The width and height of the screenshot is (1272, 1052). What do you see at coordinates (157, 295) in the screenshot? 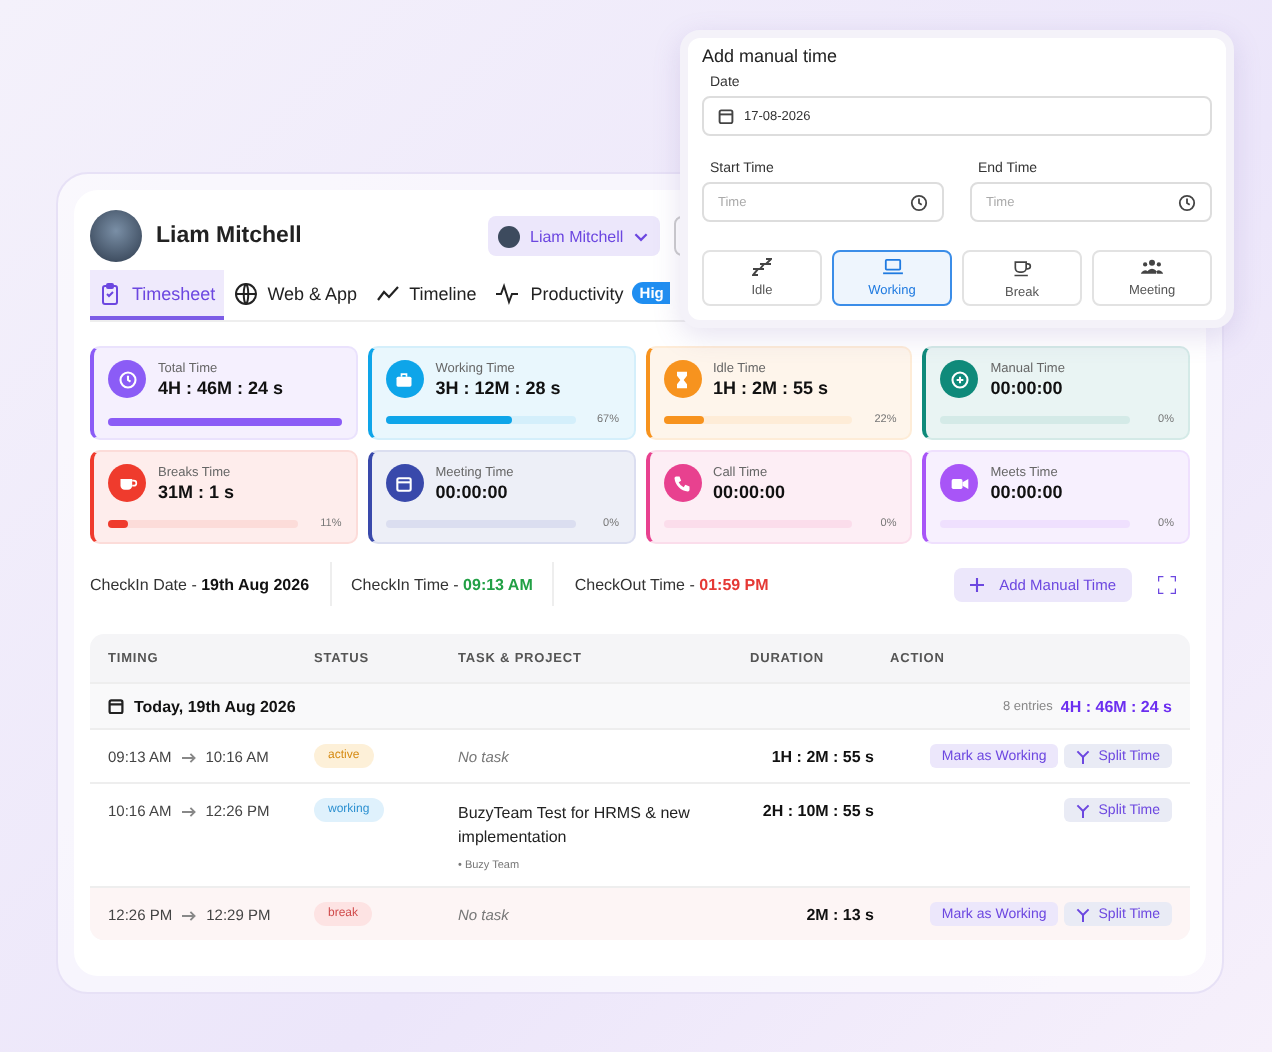
I see `tab: Timesheet` at bounding box center [157, 295].